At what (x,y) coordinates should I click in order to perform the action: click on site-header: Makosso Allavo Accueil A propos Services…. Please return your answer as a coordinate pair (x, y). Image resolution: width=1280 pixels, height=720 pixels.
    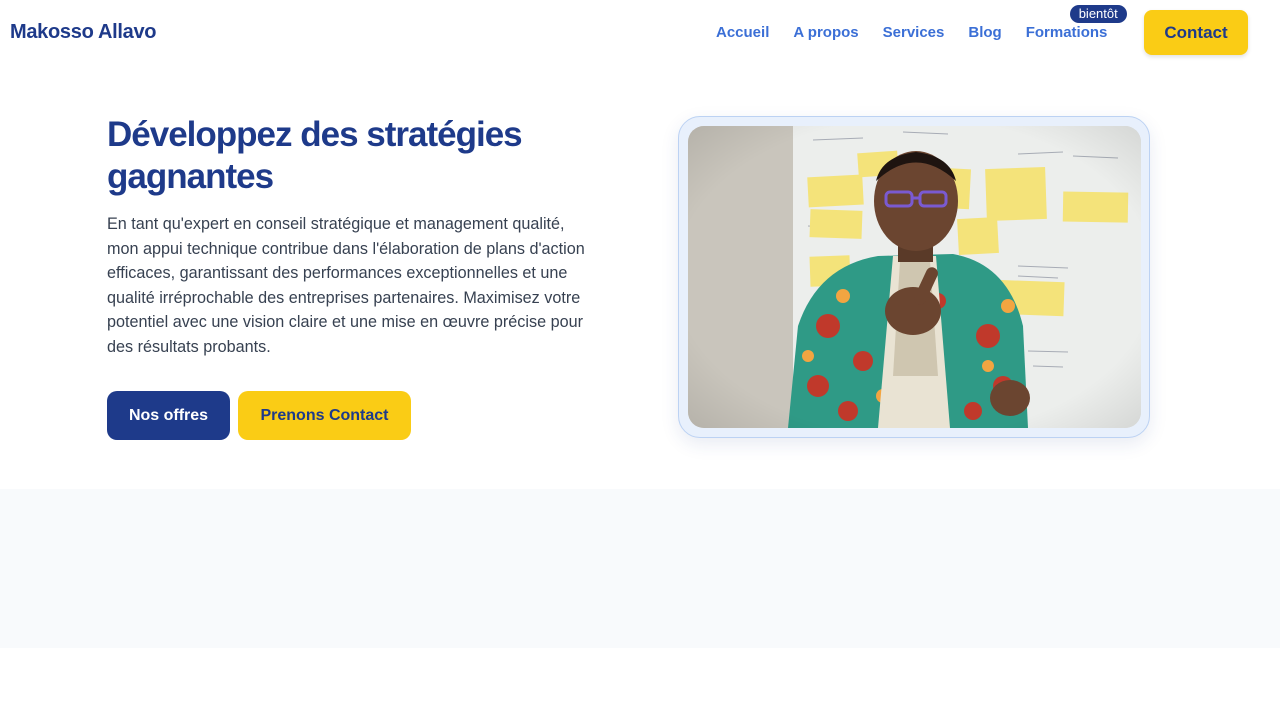
    Looking at the image, I should click on (640, 33).